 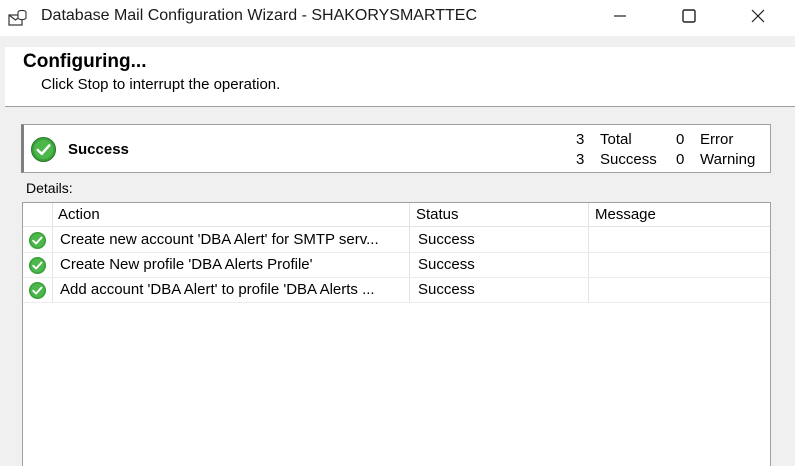 I want to click on column-header-action: Action, so click(x=79, y=214).